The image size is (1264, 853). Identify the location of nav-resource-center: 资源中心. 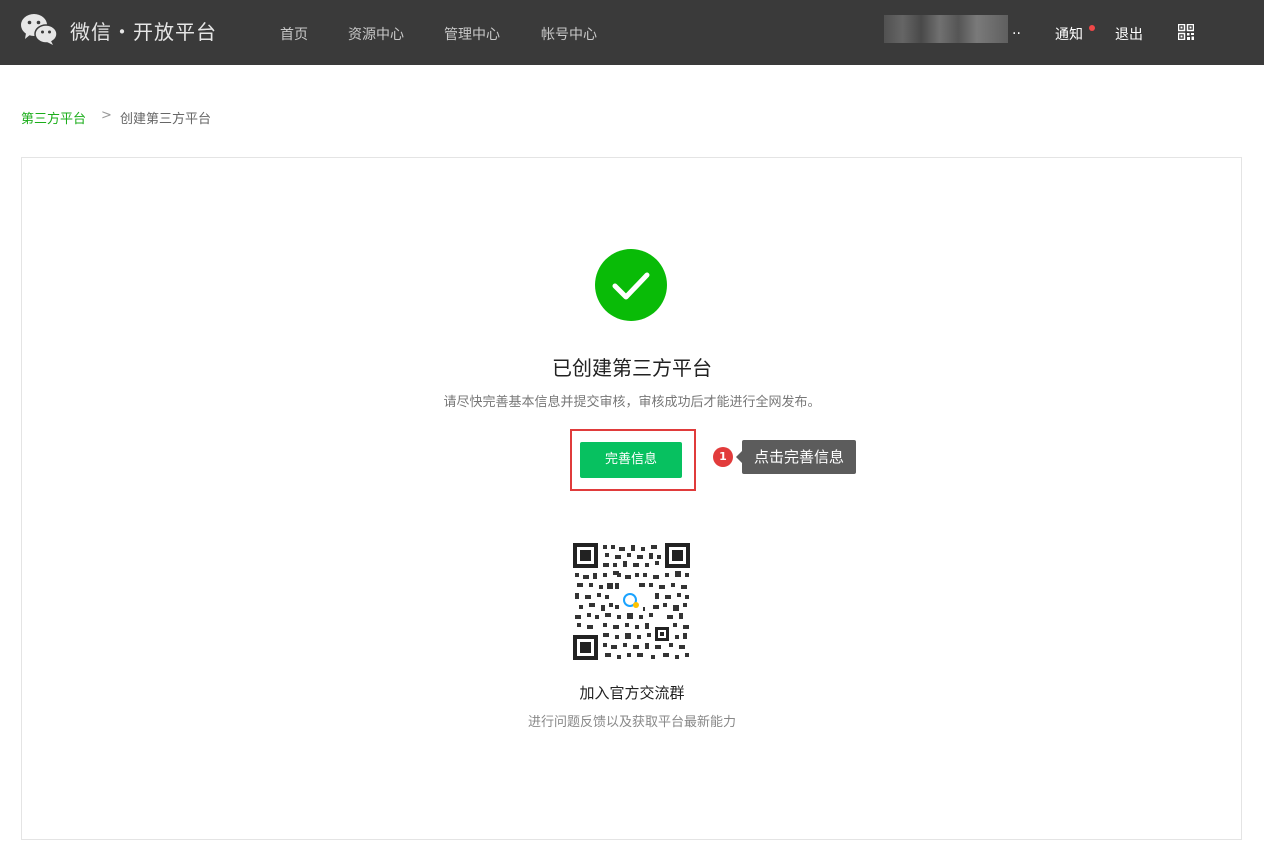
(376, 34).